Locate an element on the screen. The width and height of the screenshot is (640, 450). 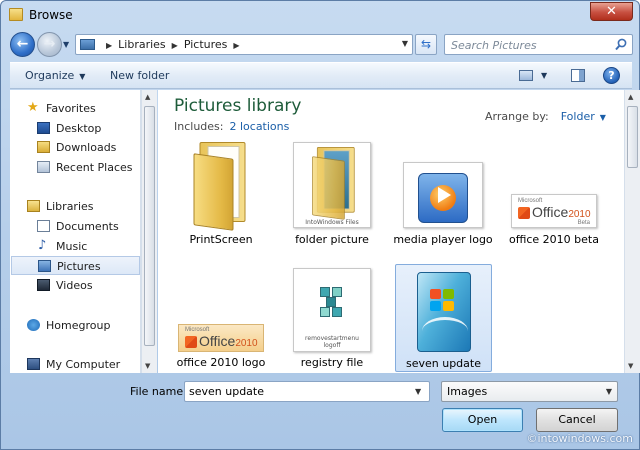
command-bar: Organize ▼ New folder ▼ ? is located at coordinates (321, 75).